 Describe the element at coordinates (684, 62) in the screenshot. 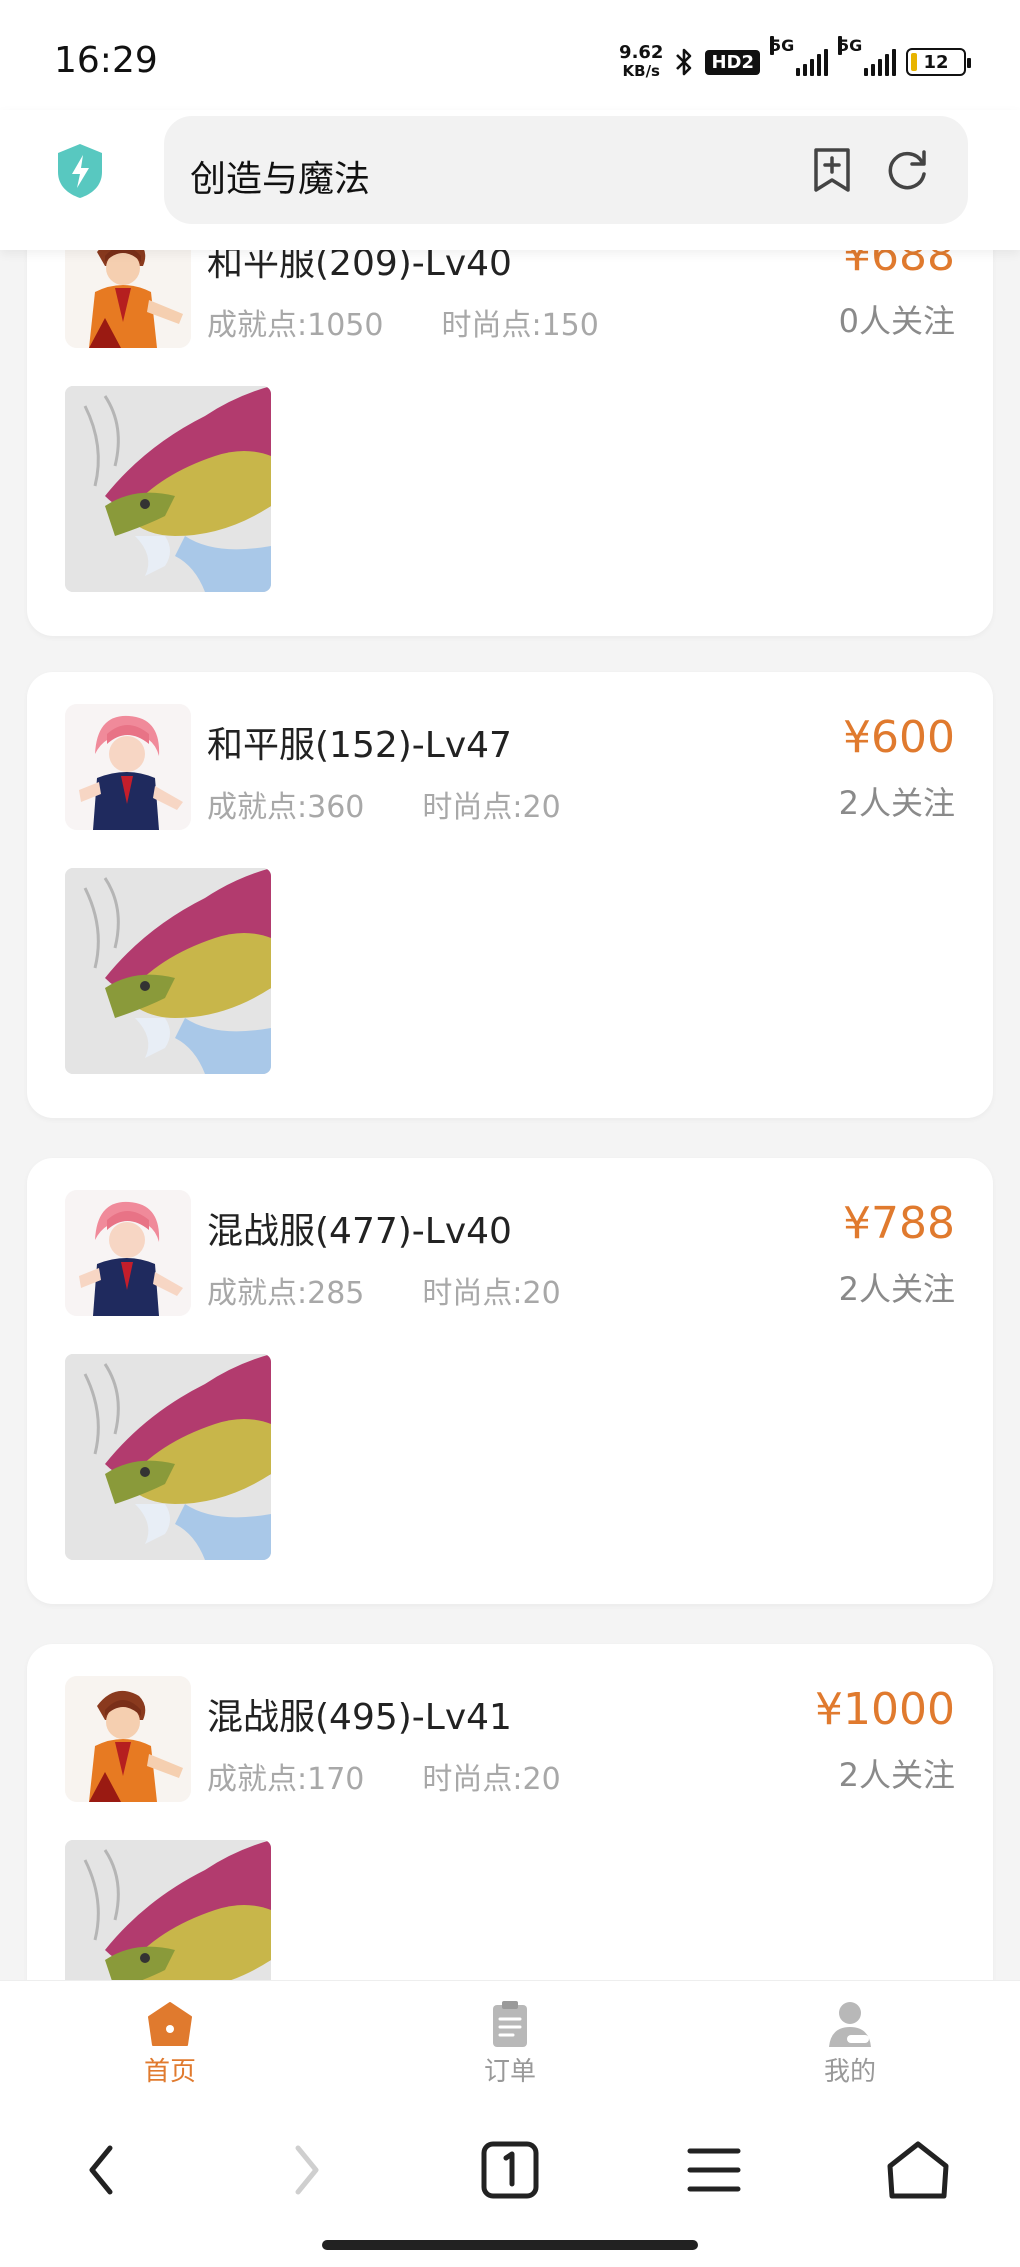

I see `bluetooth-icon` at that location.